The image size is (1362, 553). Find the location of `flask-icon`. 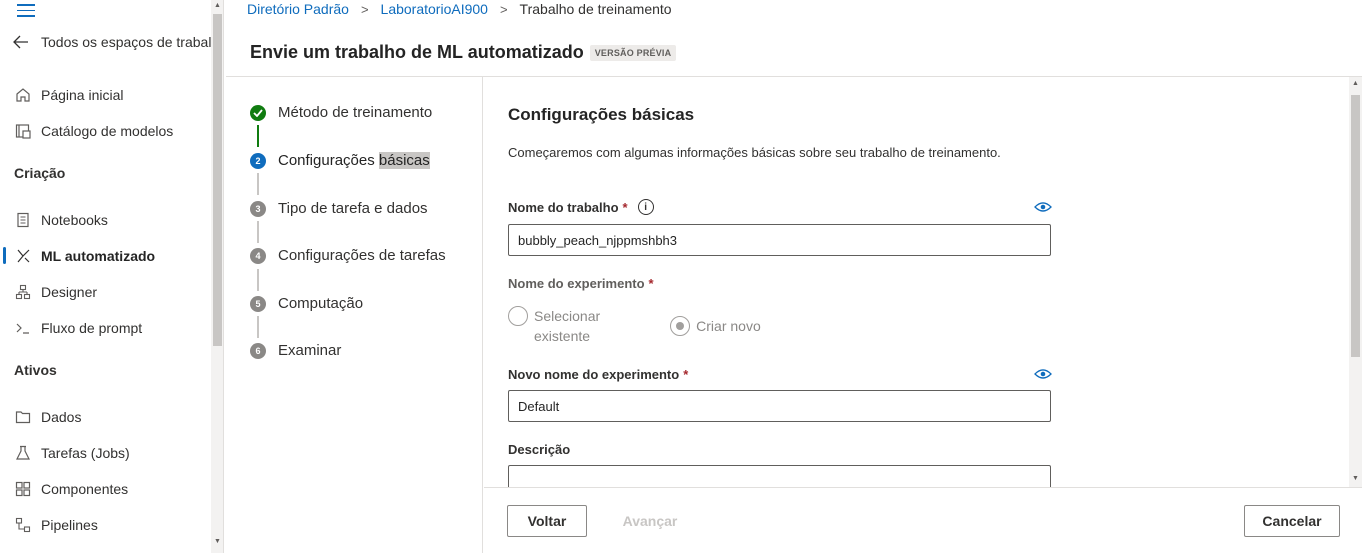

flask-icon is located at coordinates (23, 453).